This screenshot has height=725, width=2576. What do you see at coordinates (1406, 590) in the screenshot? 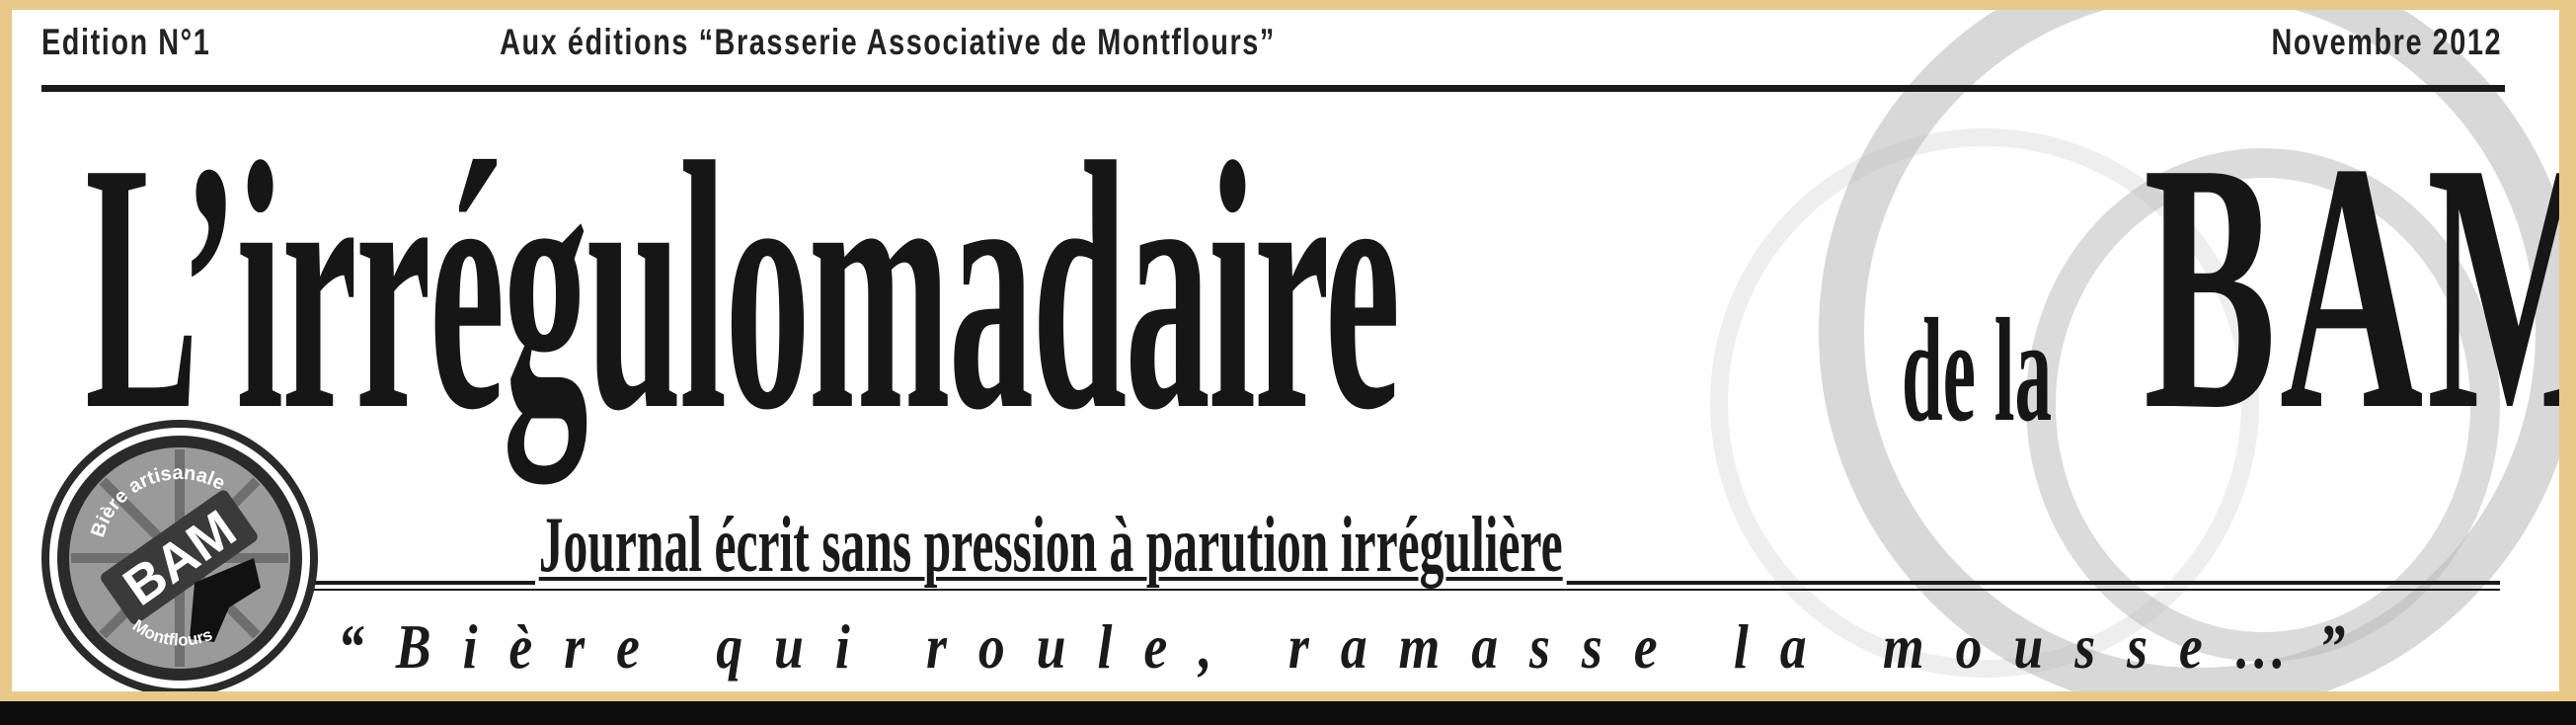
I see `subtitle-rule-thin` at bounding box center [1406, 590].